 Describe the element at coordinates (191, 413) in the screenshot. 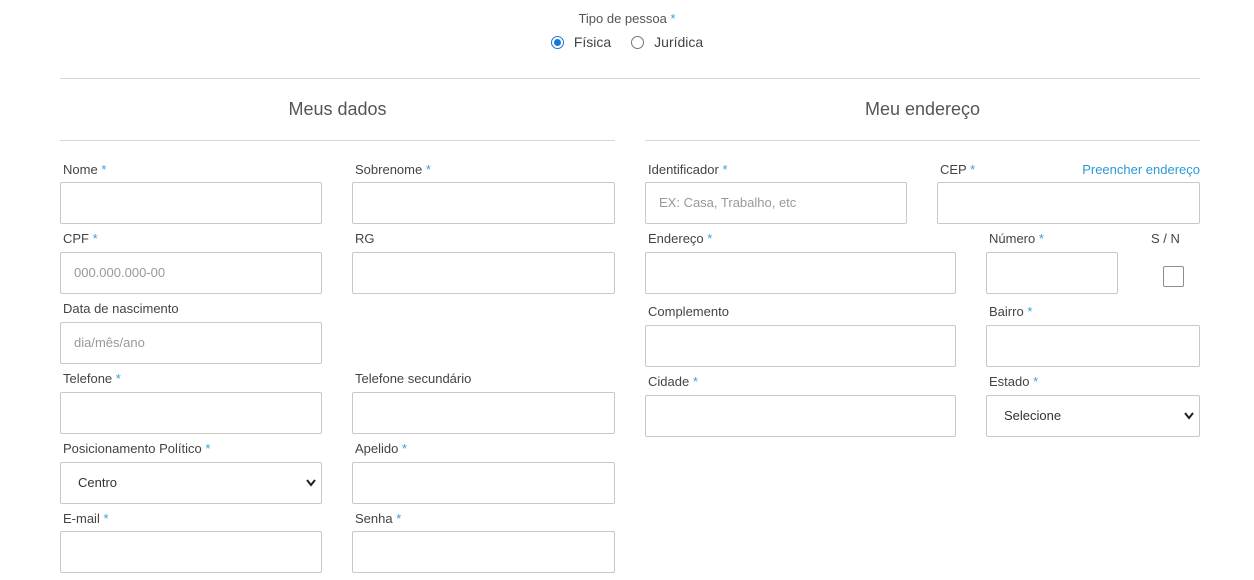

I see `telefone-input` at that location.